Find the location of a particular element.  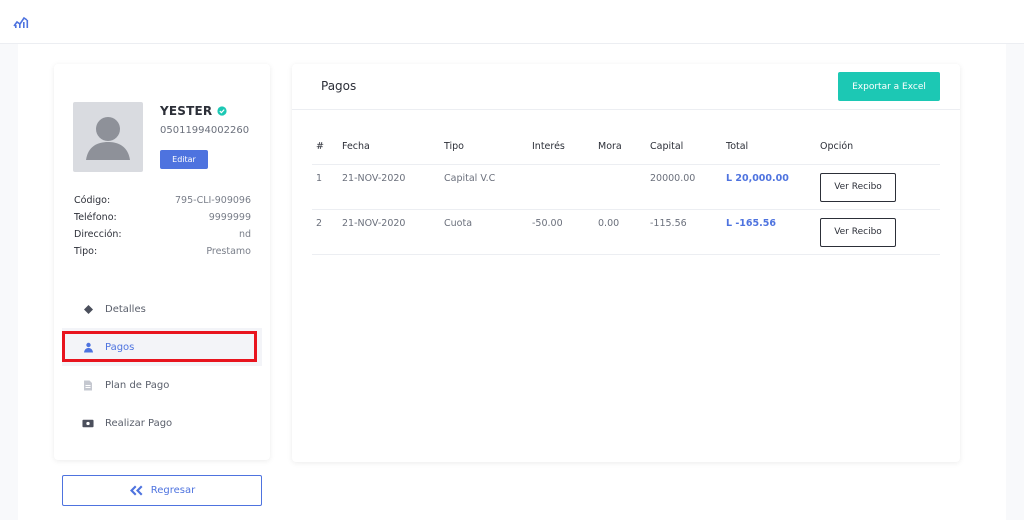

info-row-telefono: Teléfono: 9999999 is located at coordinates (162, 217).